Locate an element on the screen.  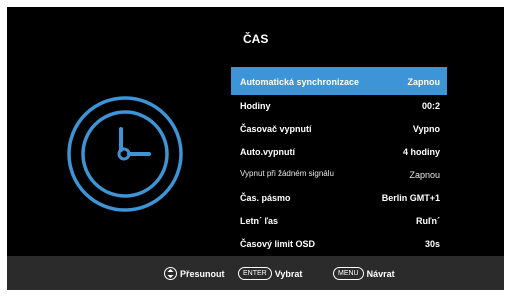
menu-item-value: 00:2 is located at coordinates (430, 106).